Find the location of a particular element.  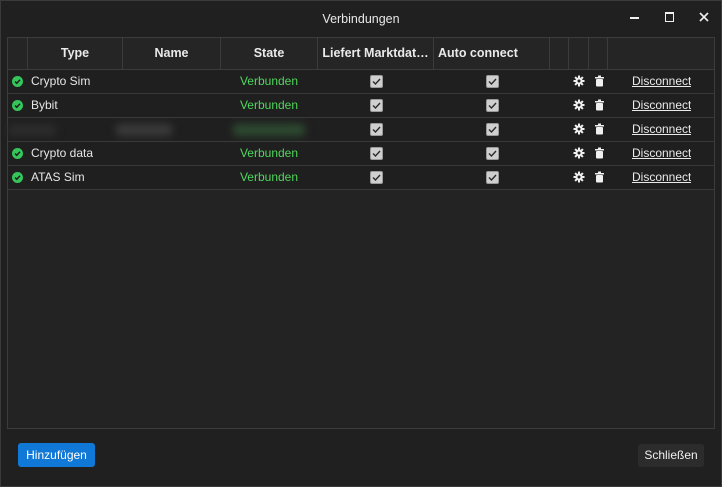

row-state is located at coordinates (269, 129).